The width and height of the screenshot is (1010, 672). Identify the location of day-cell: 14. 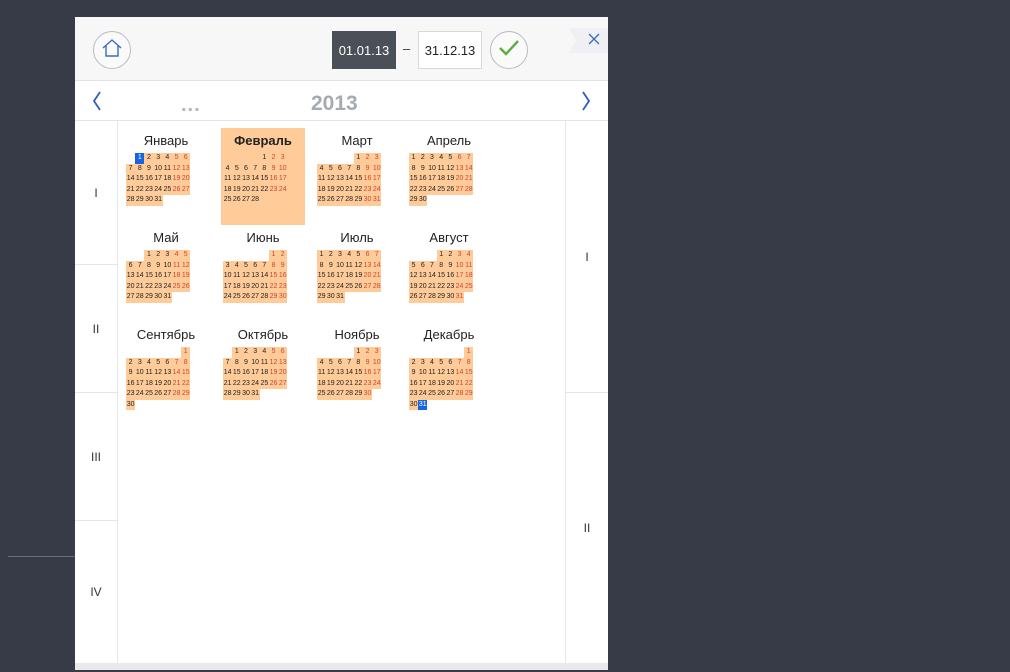
(432, 276).